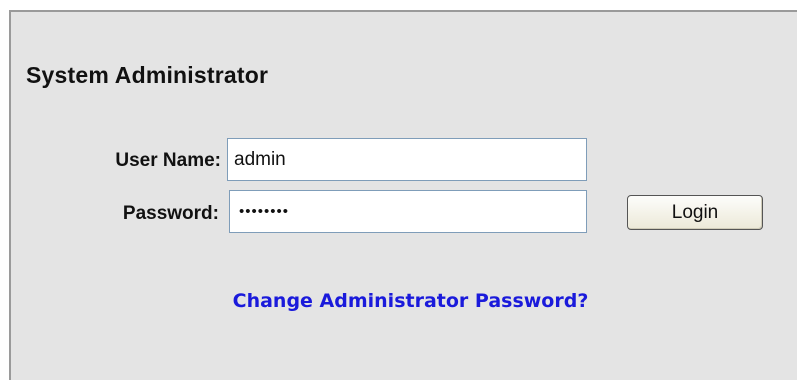 This screenshot has width=797, height=380. Describe the element at coordinates (695, 212) in the screenshot. I see `login-button: Login` at that location.